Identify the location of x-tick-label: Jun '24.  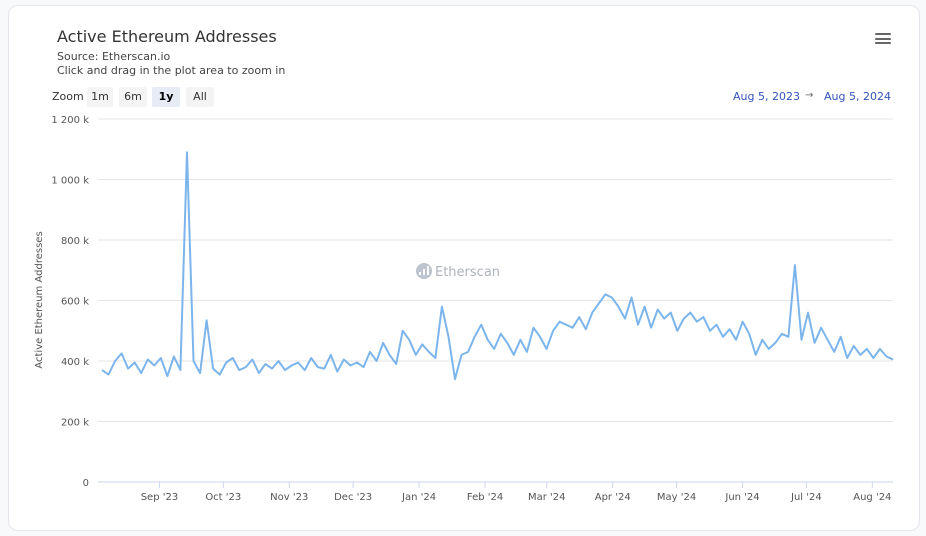
(741, 497).